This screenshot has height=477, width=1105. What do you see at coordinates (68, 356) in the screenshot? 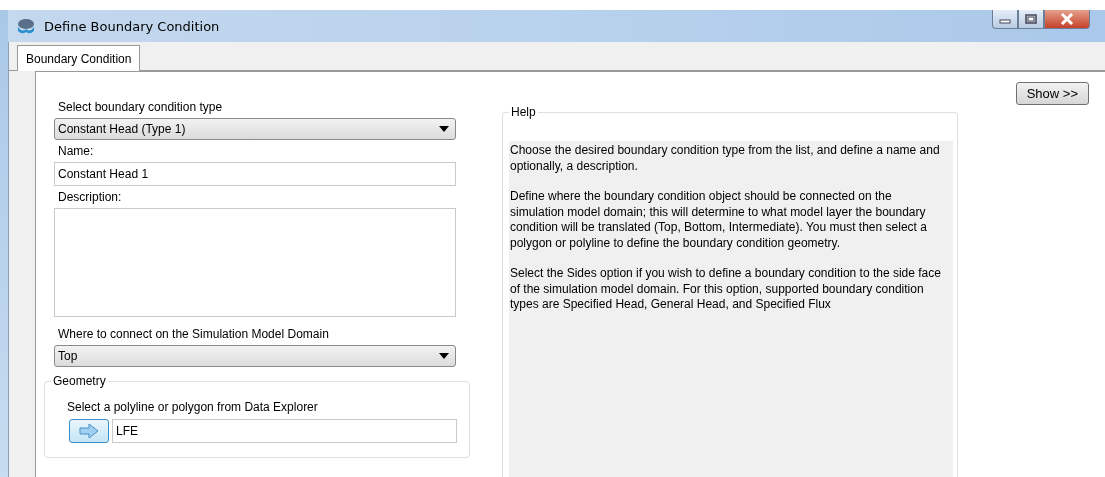
I see `dropdown-value: Top` at bounding box center [68, 356].